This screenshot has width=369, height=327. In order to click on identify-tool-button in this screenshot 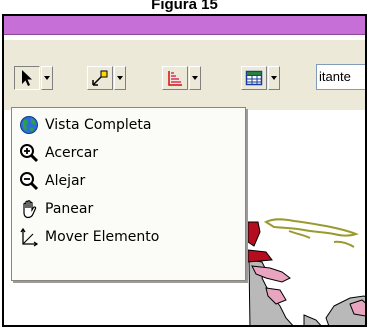, I will do `click(100, 78)`.